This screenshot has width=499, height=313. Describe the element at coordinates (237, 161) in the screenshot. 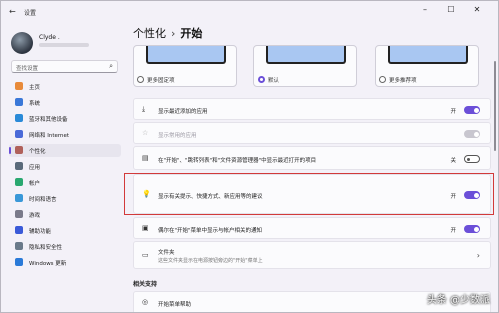

I see `row-label: 在"开始"、"跳转列表"和"文件资源管理器"中显示最近打开的项目` at that location.